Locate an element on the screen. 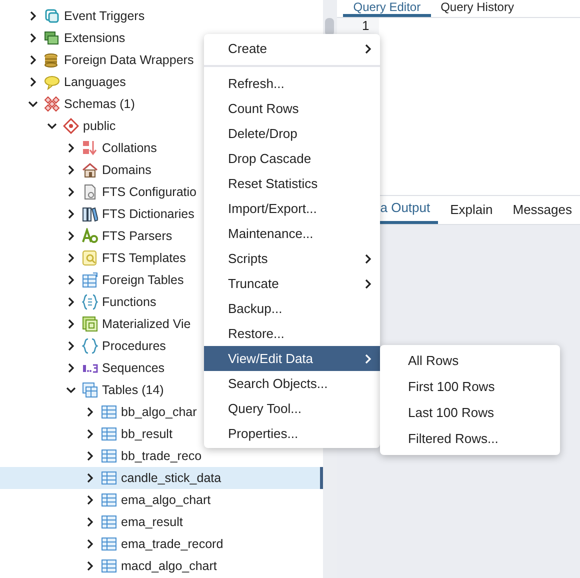 The width and height of the screenshot is (580, 578). tree-item-label: Procedures is located at coordinates (134, 346).